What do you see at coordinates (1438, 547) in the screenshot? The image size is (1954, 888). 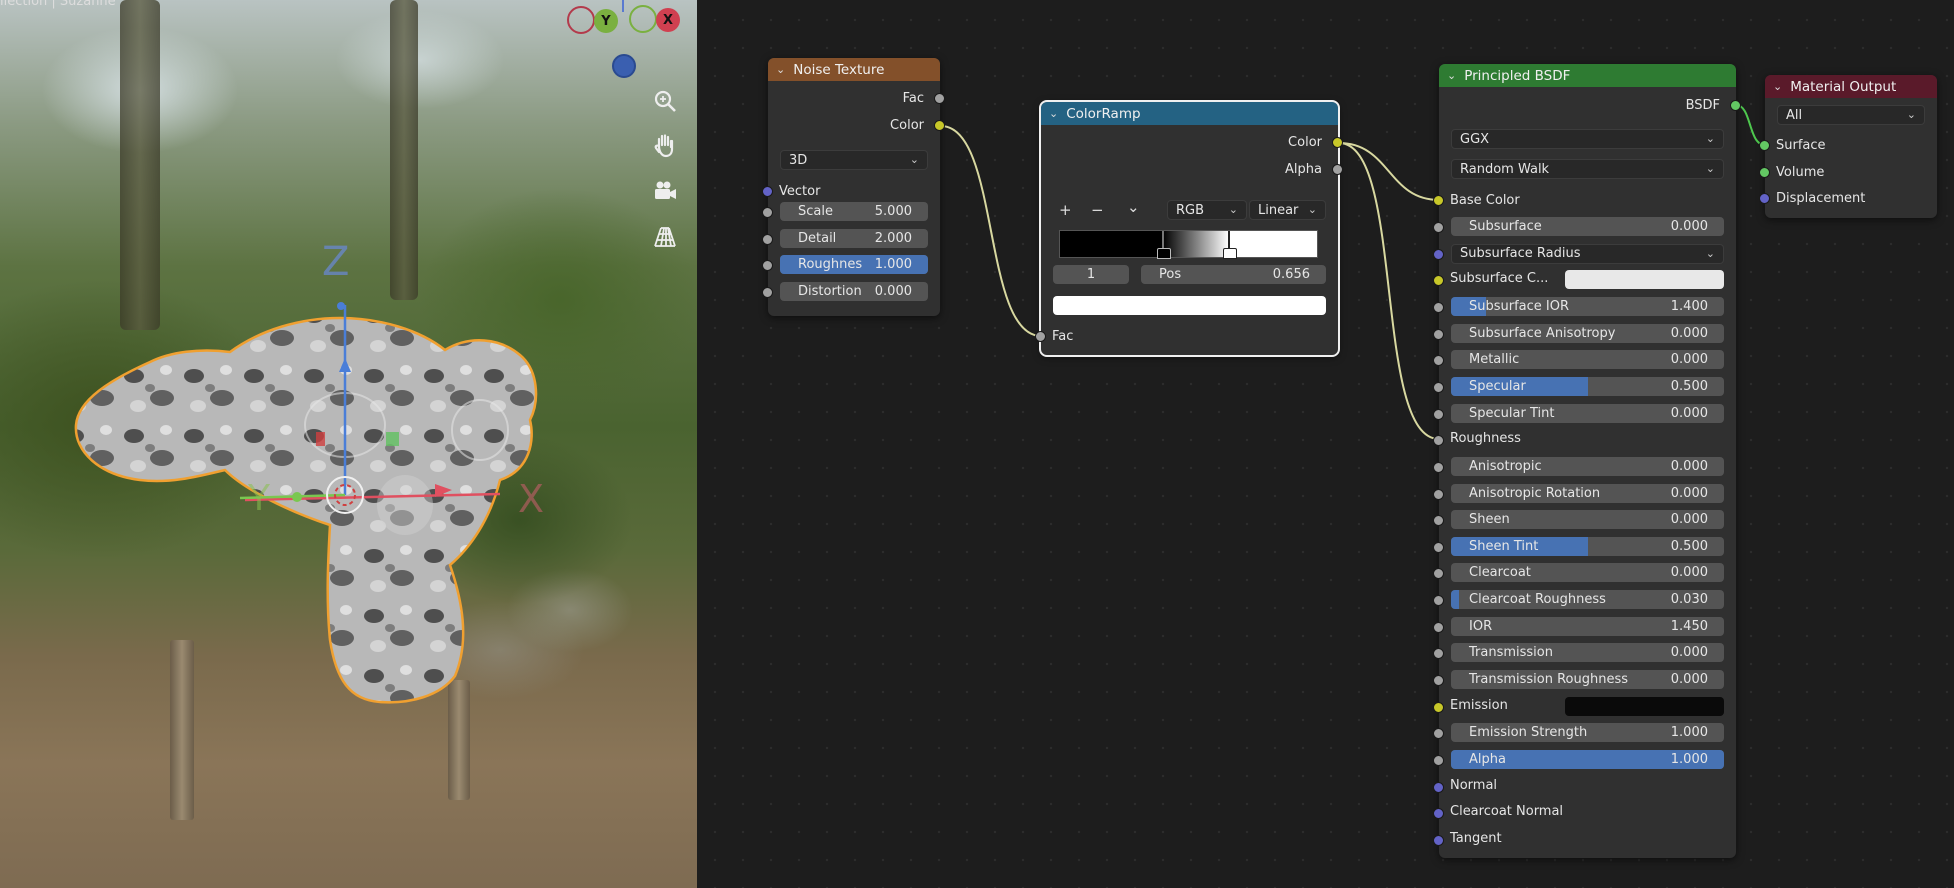 I see `input-sheen-tint-socket` at bounding box center [1438, 547].